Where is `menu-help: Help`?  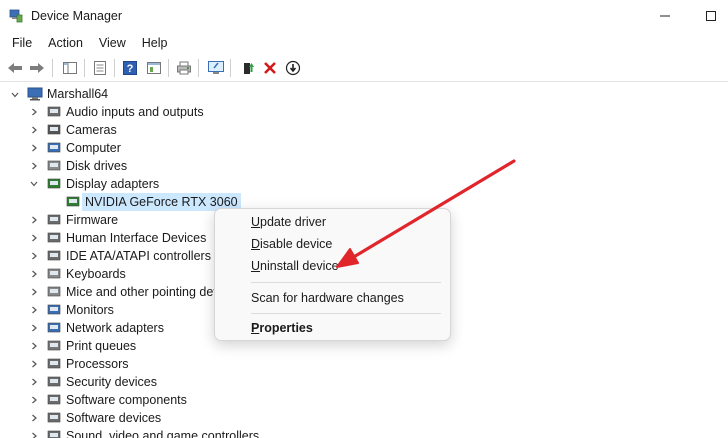
menu-help: Help is located at coordinates (155, 43).